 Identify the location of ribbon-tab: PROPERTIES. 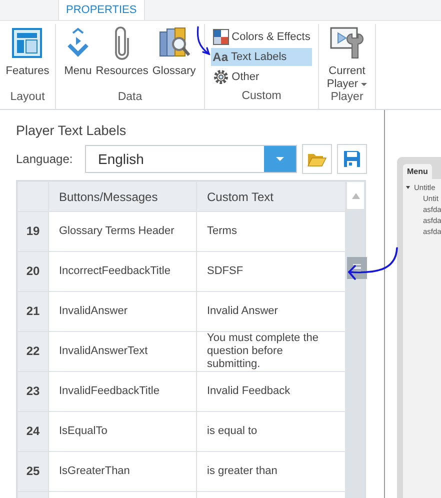
(101, 10).